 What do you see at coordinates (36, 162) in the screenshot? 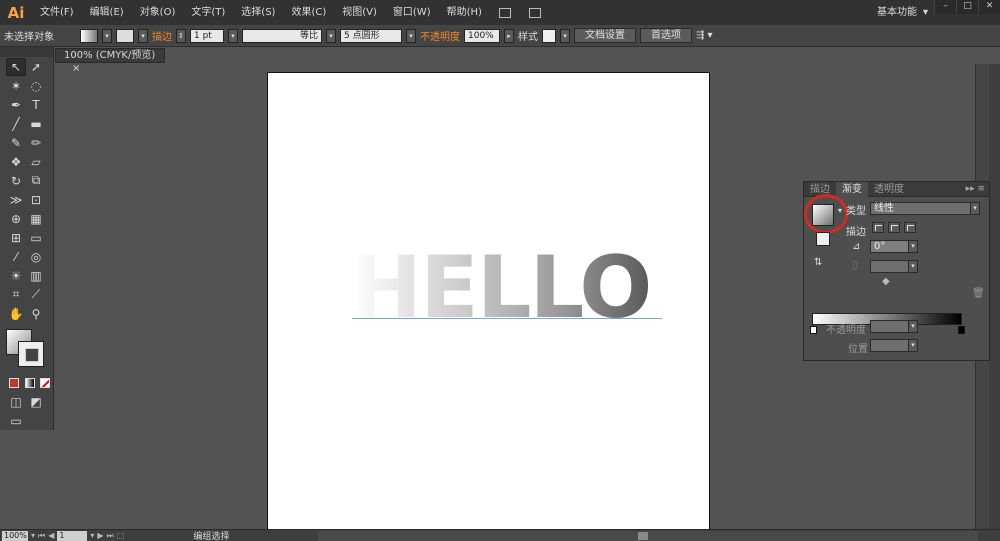
I see `eraser-tool-icon: ▱` at bounding box center [36, 162].